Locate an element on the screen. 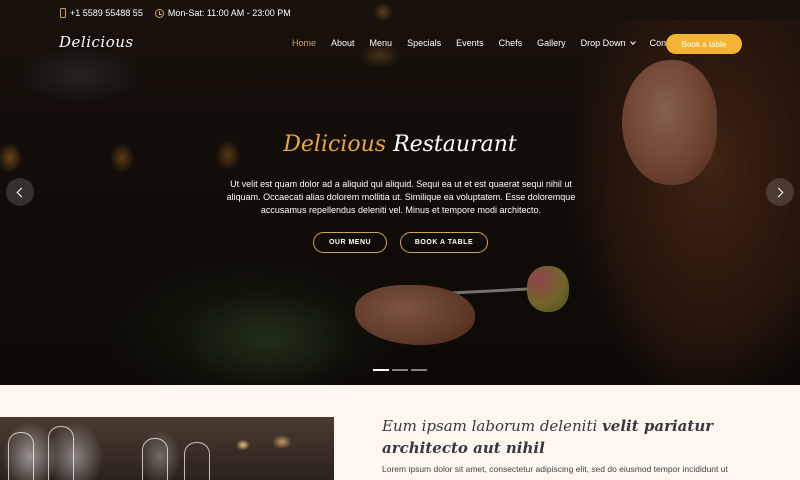  book-a-table-button: BOOK A TABLE is located at coordinates (444, 242).